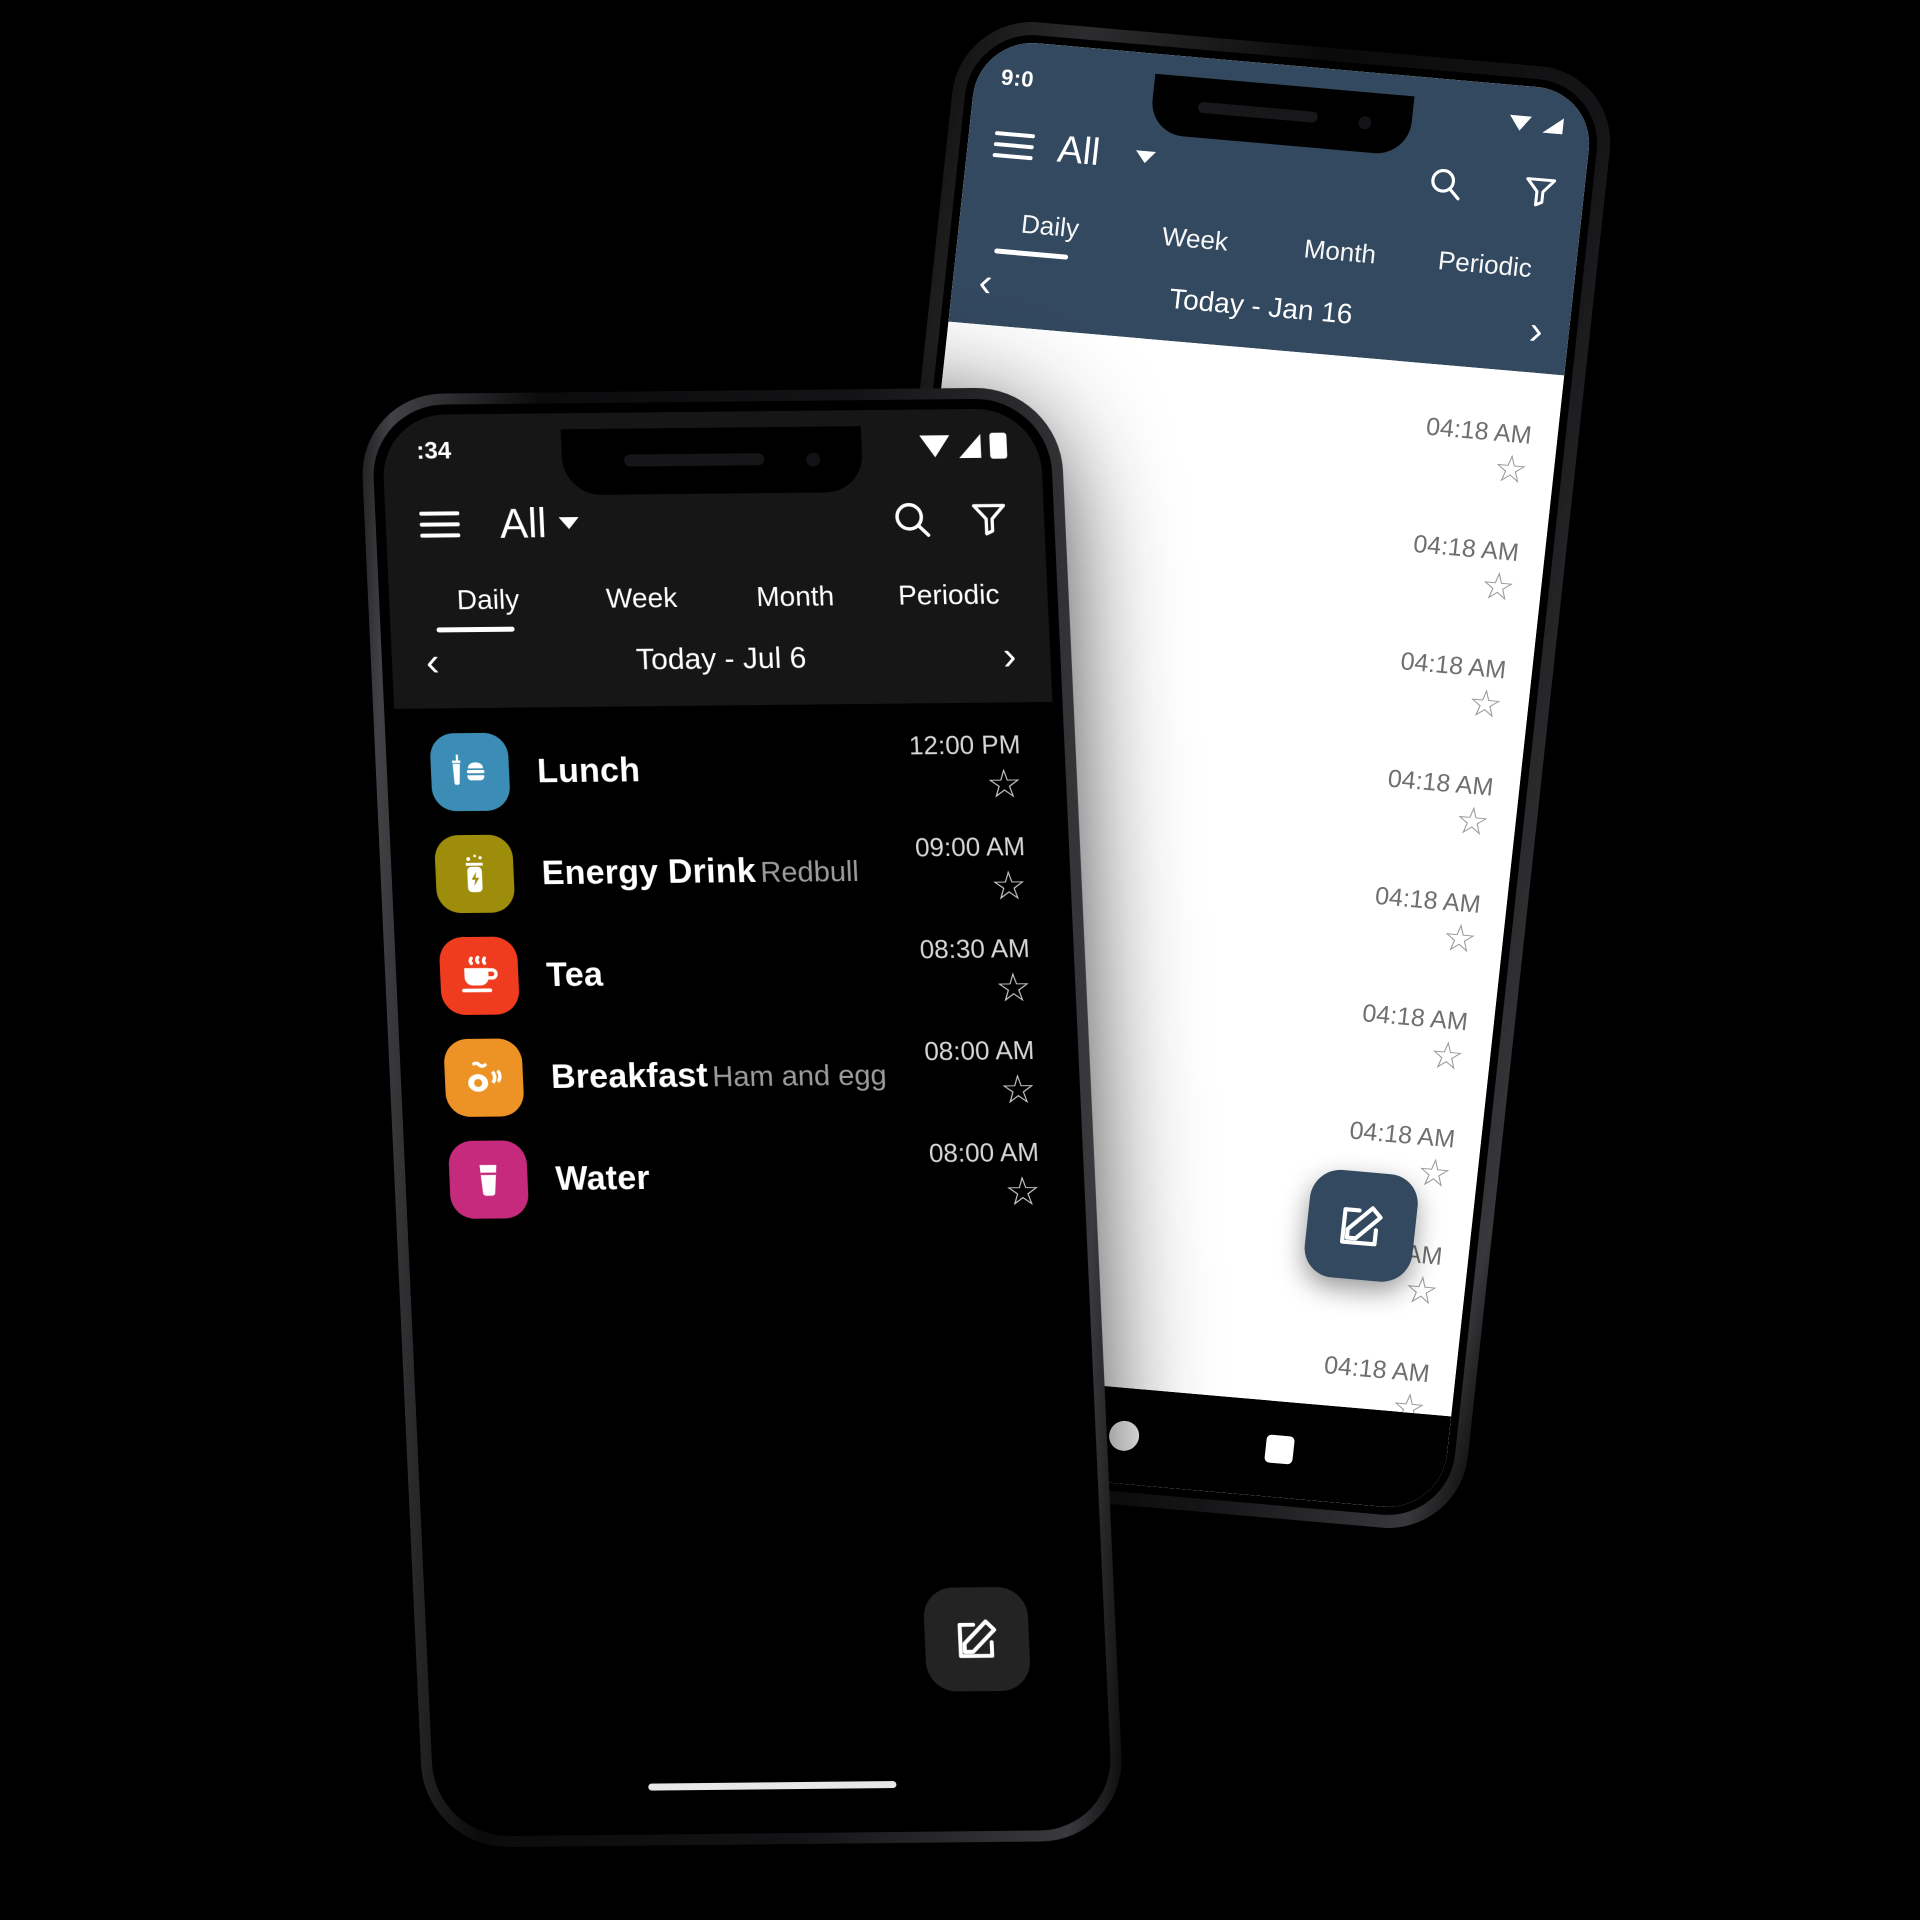 The height and width of the screenshot is (1920, 1920). I want to click on back-status-icons, so click(1536, 124).